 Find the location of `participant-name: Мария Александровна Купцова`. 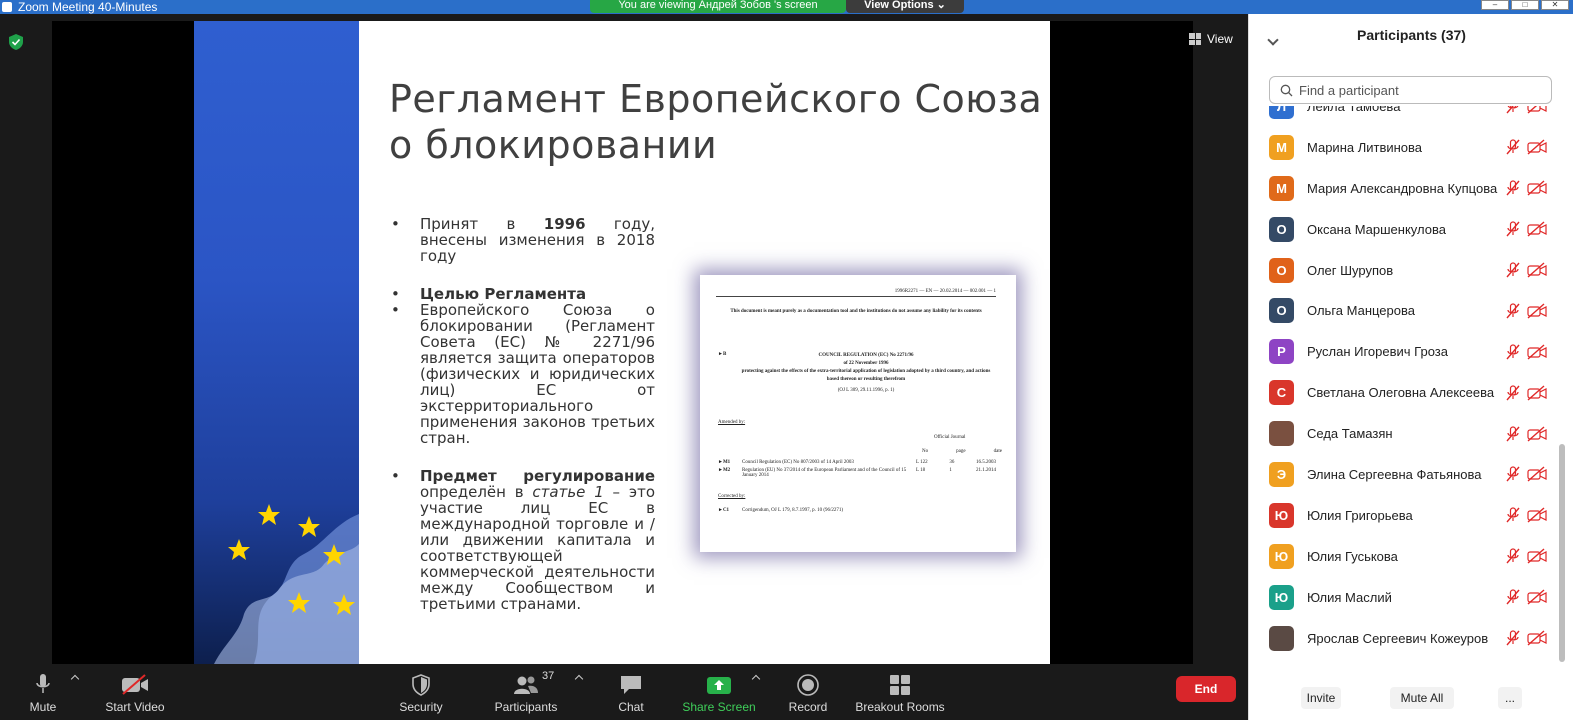

participant-name: Мария Александровна Купцова is located at coordinates (1402, 188).